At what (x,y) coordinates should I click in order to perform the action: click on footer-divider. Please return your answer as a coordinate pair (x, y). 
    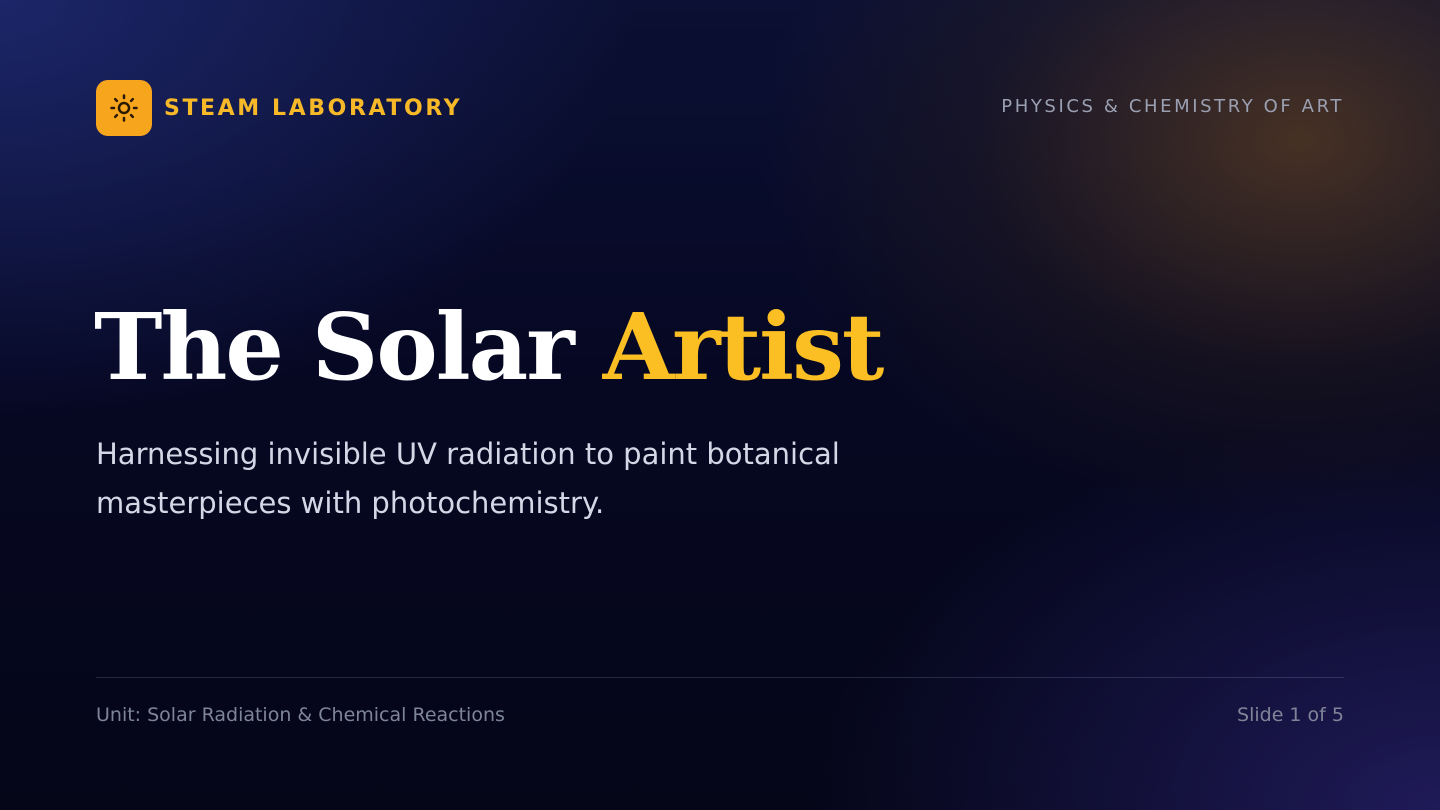
    Looking at the image, I should click on (720, 677).